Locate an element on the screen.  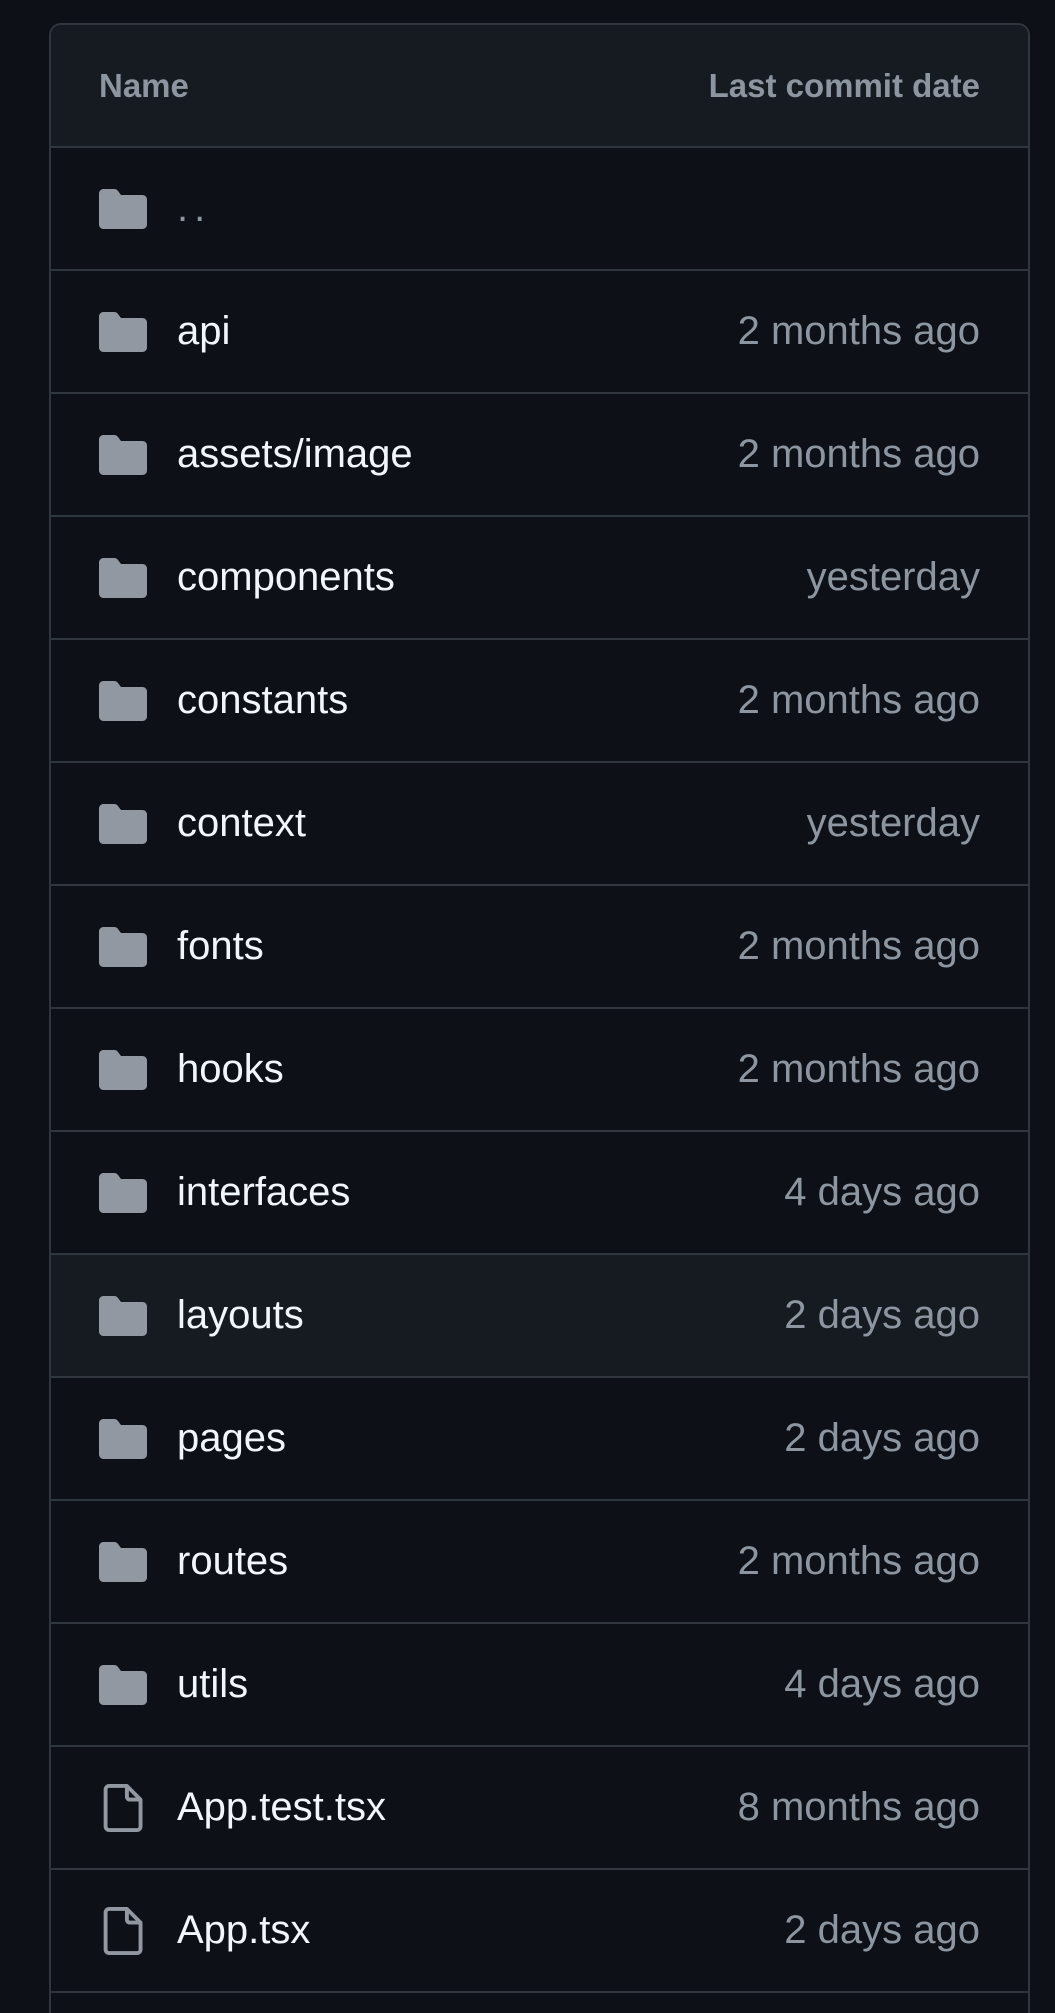
folder-row: interfaces 4 days ago is located at coordinates (539, 1193).